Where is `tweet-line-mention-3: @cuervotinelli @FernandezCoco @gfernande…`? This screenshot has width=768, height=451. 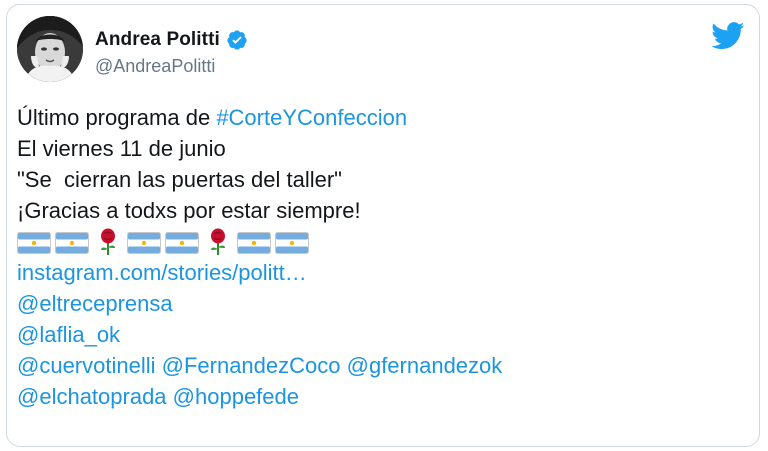
tweet-line-mention-3: @cuervotinelli @FernandezCoco @gfernande… is located at coordinates (384, 365).